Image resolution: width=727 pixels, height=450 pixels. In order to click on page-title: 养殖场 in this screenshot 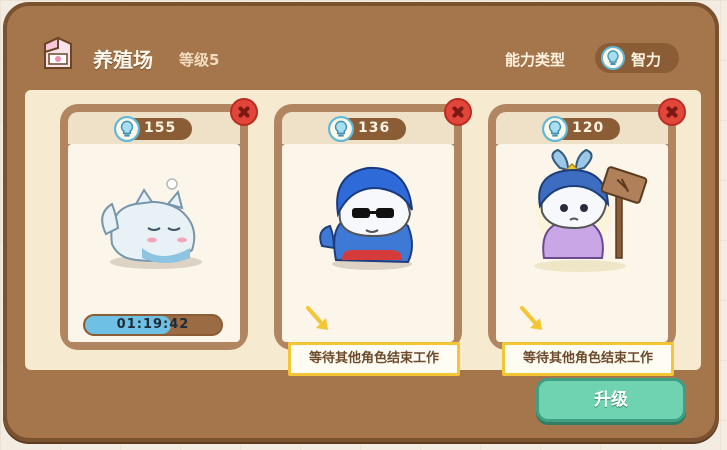, I will do `click(123, 60)`.